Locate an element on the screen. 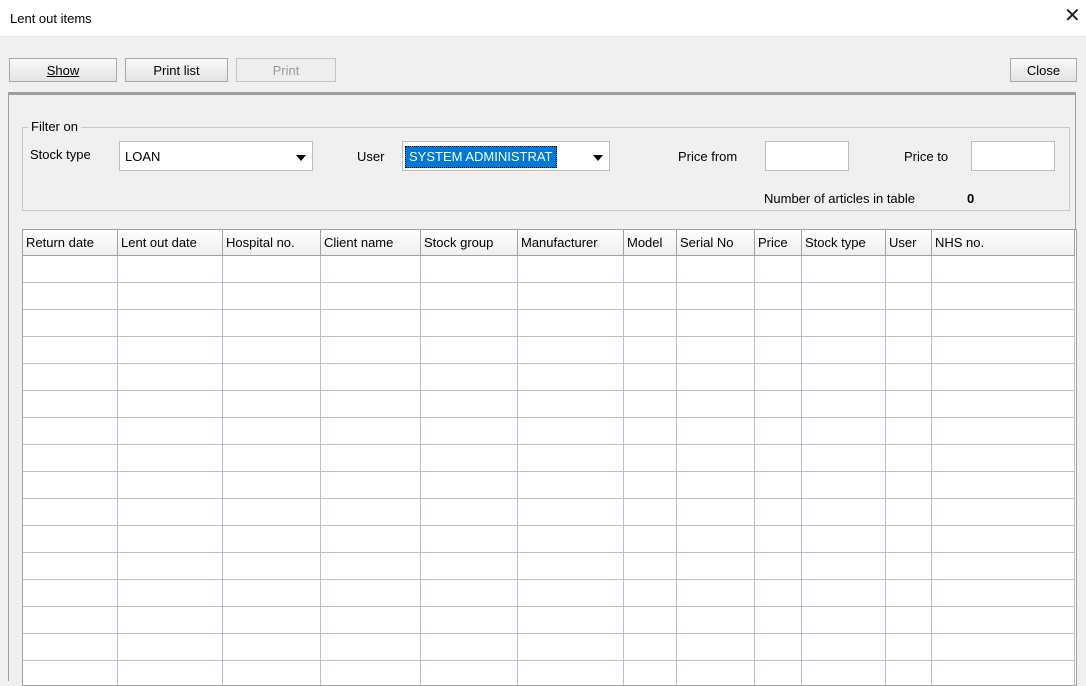  user-select: SYSTEM ADMINISTRAT is located at coordinates (506, 156).